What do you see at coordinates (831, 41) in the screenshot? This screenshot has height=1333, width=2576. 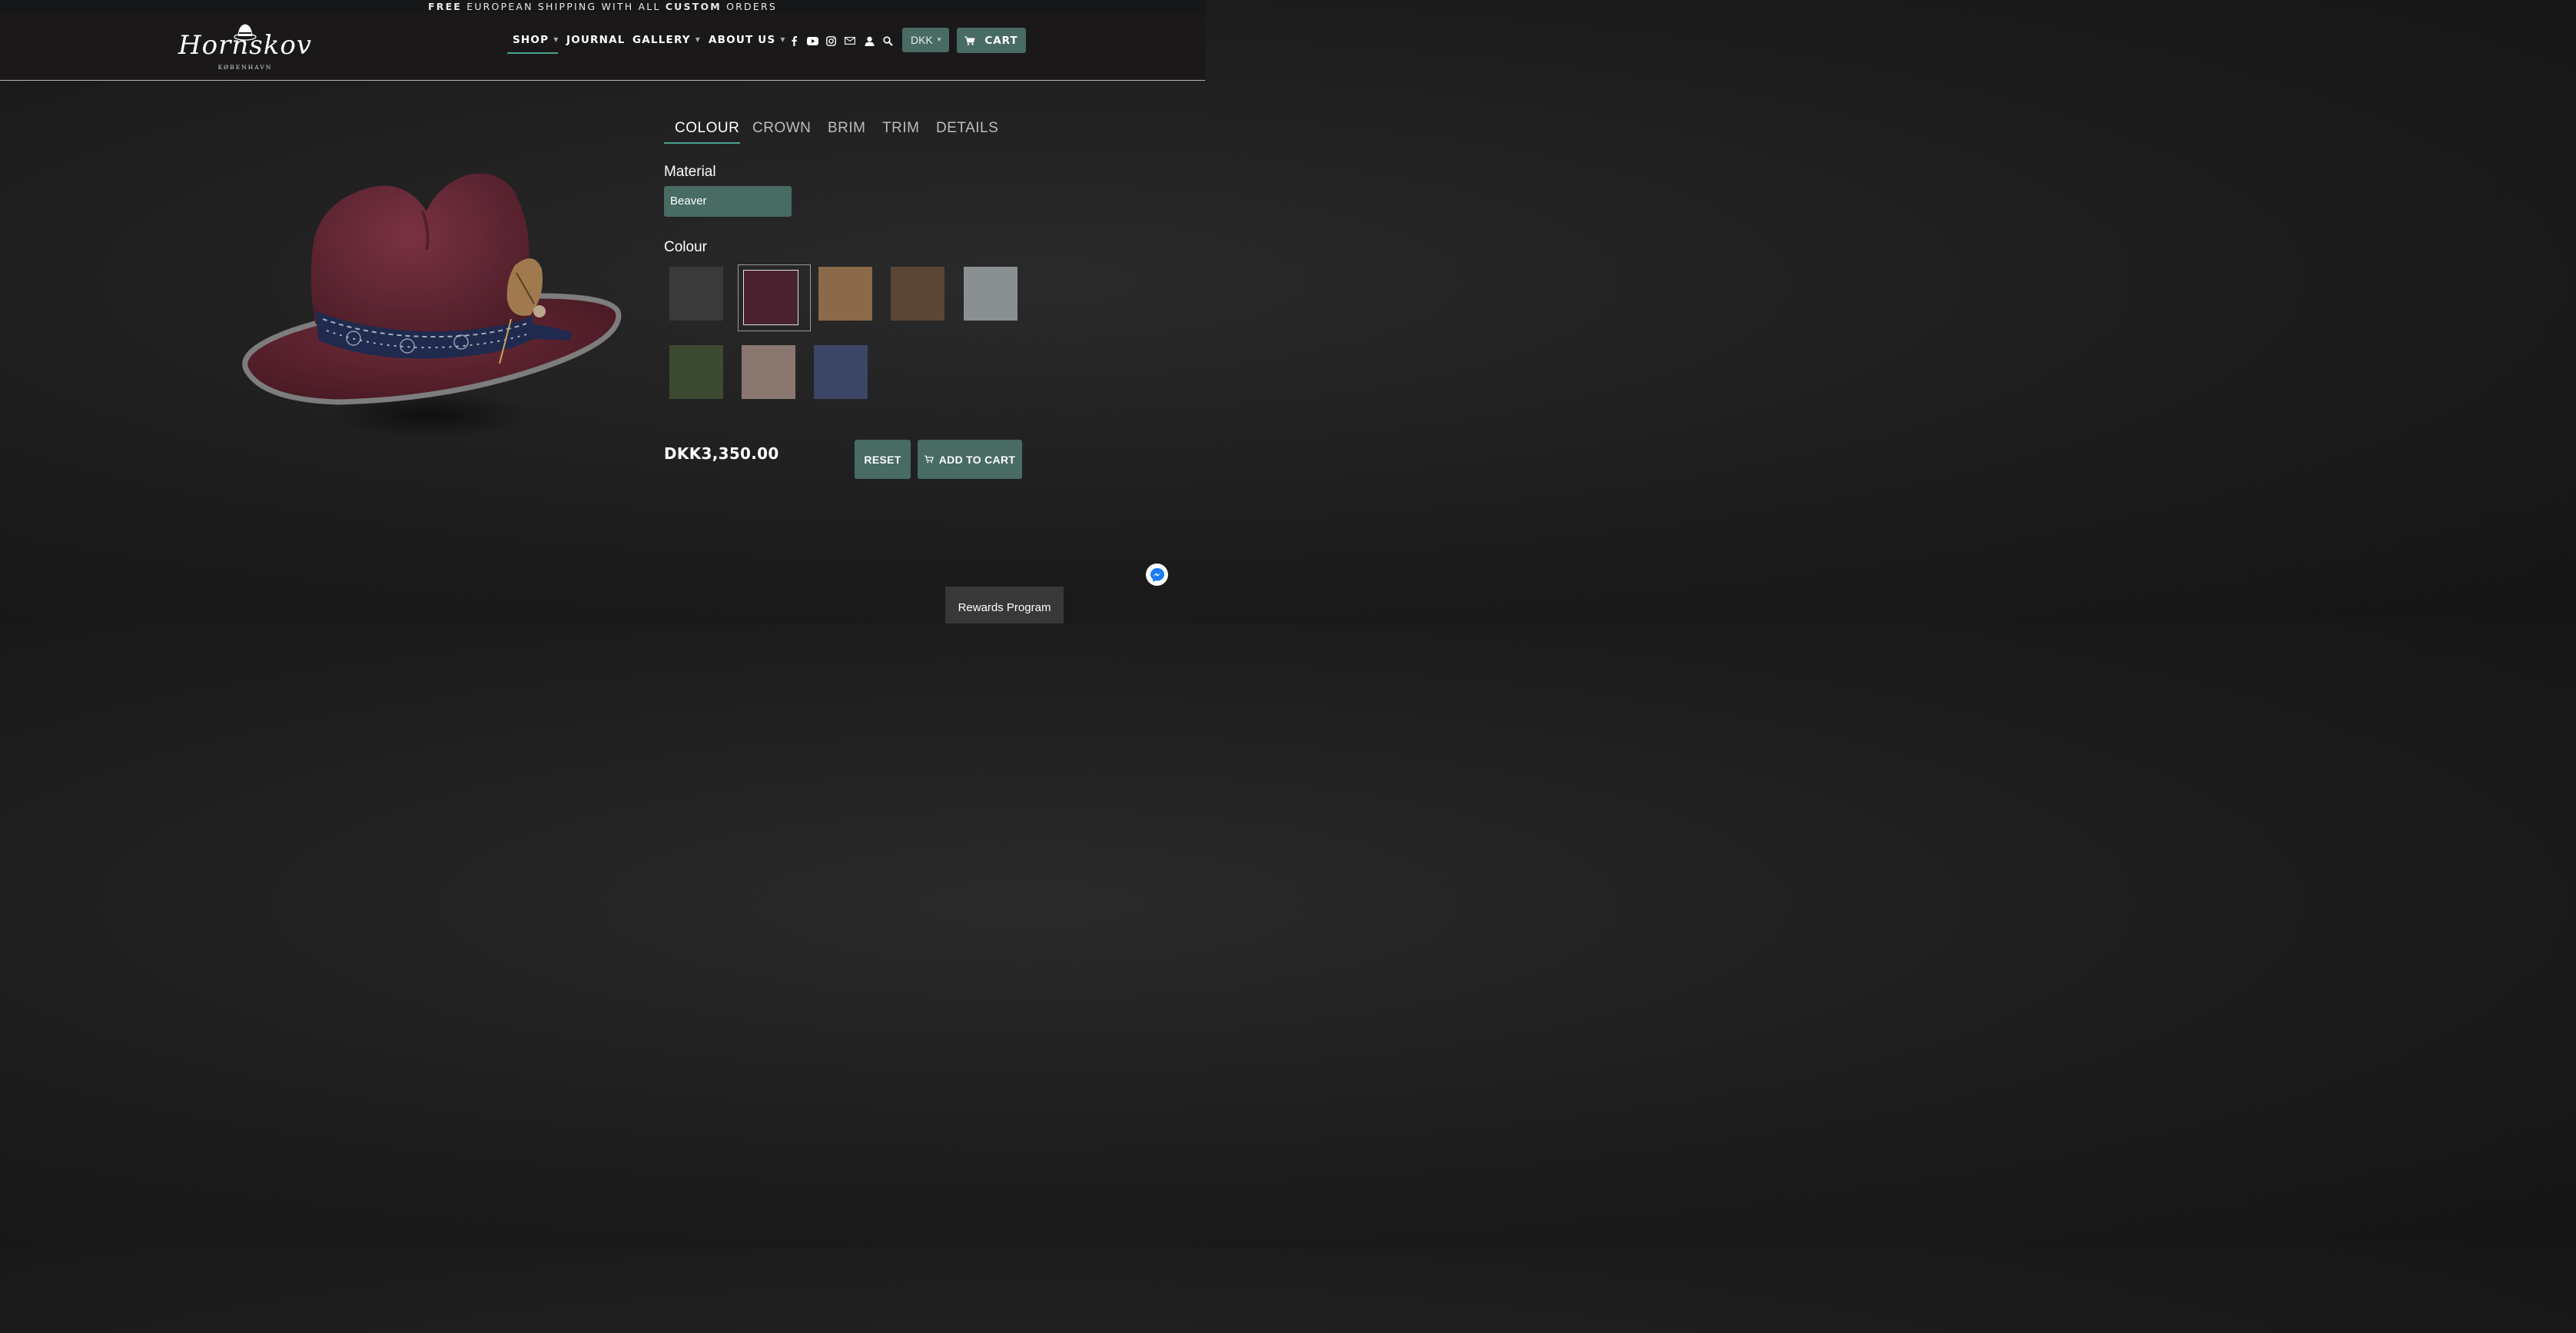 I see `instagram-icon` at bounding box center [831, 41].